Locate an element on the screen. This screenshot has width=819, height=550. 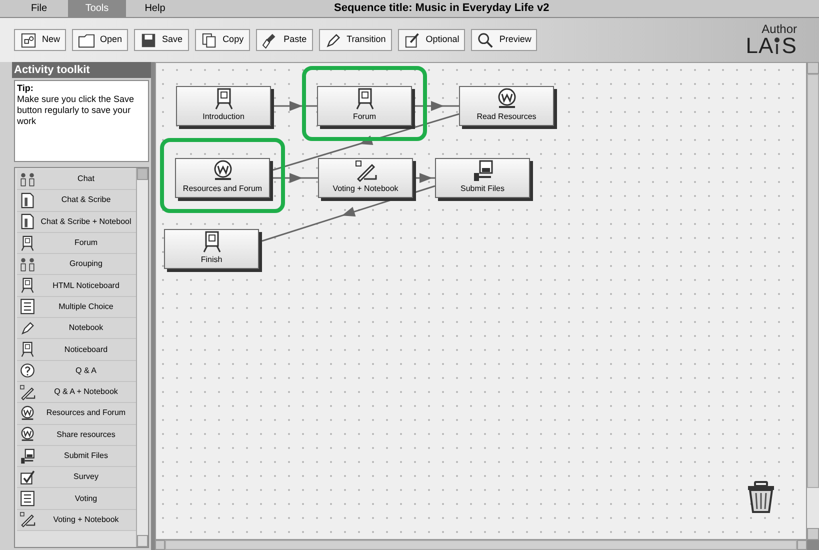
toolkit-item: HTML Noticeboard is located at coordinates (76, 286).